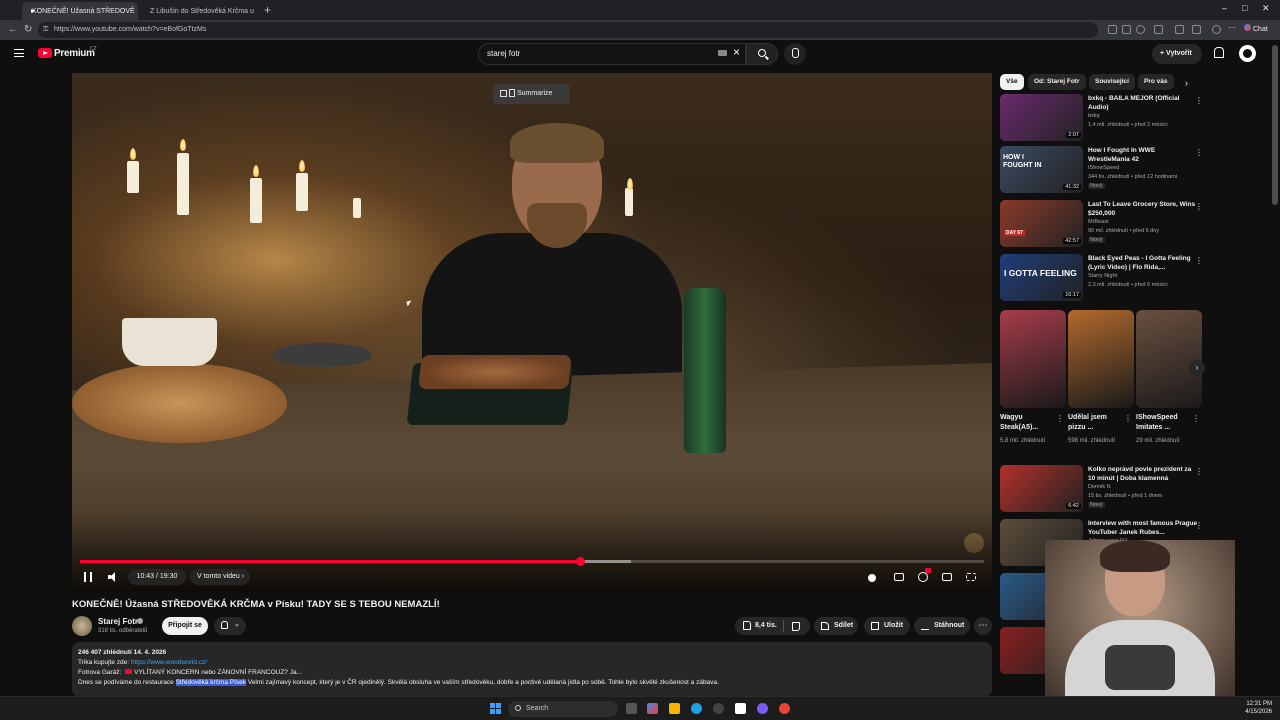 Image resolution: width=1280 pixels, height=720 pixels. Describe the element at coordinates (28, 29) in the screenshot. I see `reload-icon: ↻` at that location.